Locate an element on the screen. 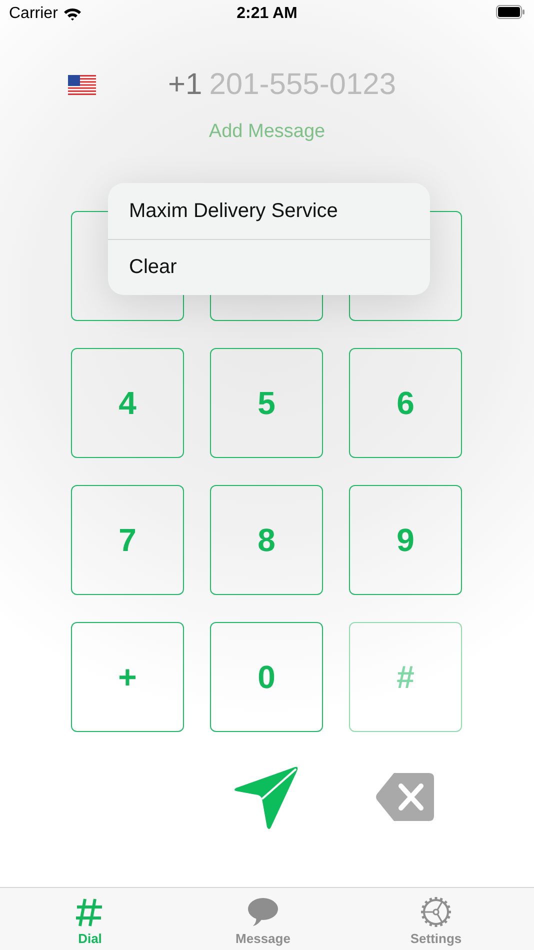 The width and height of the screenshot is (534, 950). carrier-label: Carrier is located at coordinates (33, 14).